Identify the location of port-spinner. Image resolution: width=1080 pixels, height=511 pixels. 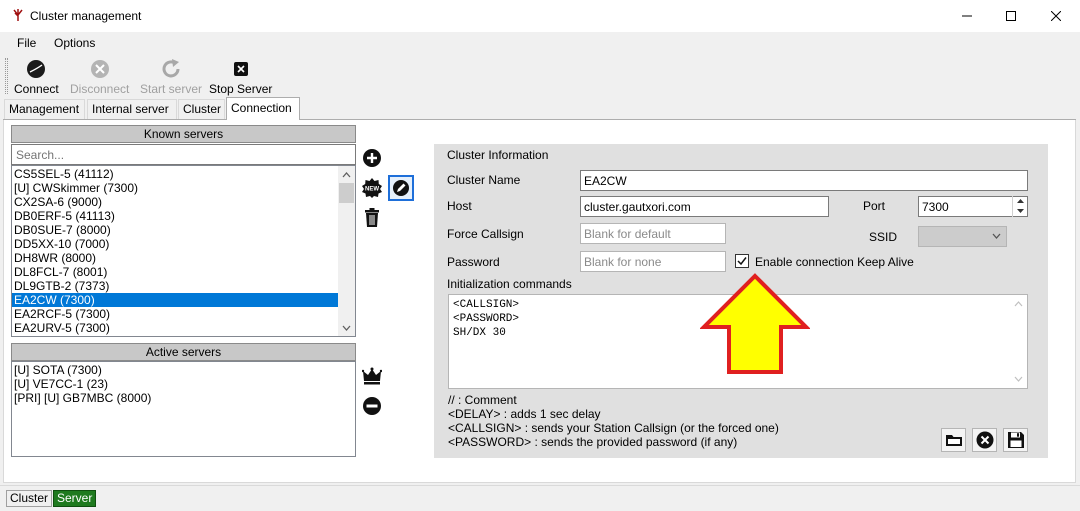
(1019, 206).